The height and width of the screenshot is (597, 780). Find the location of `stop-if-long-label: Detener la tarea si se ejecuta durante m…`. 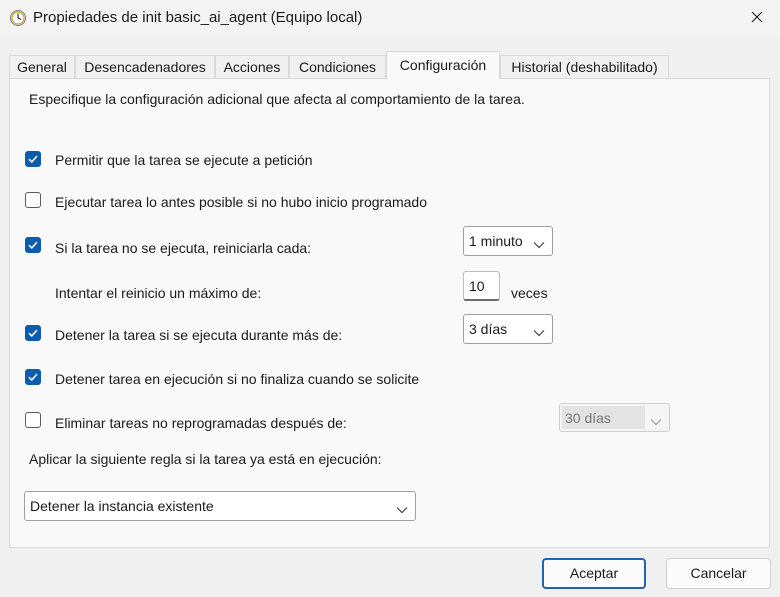

stop-if-long-label: Detener la tarea si se ejecuta durante m… is located at coordinates (199, 335).